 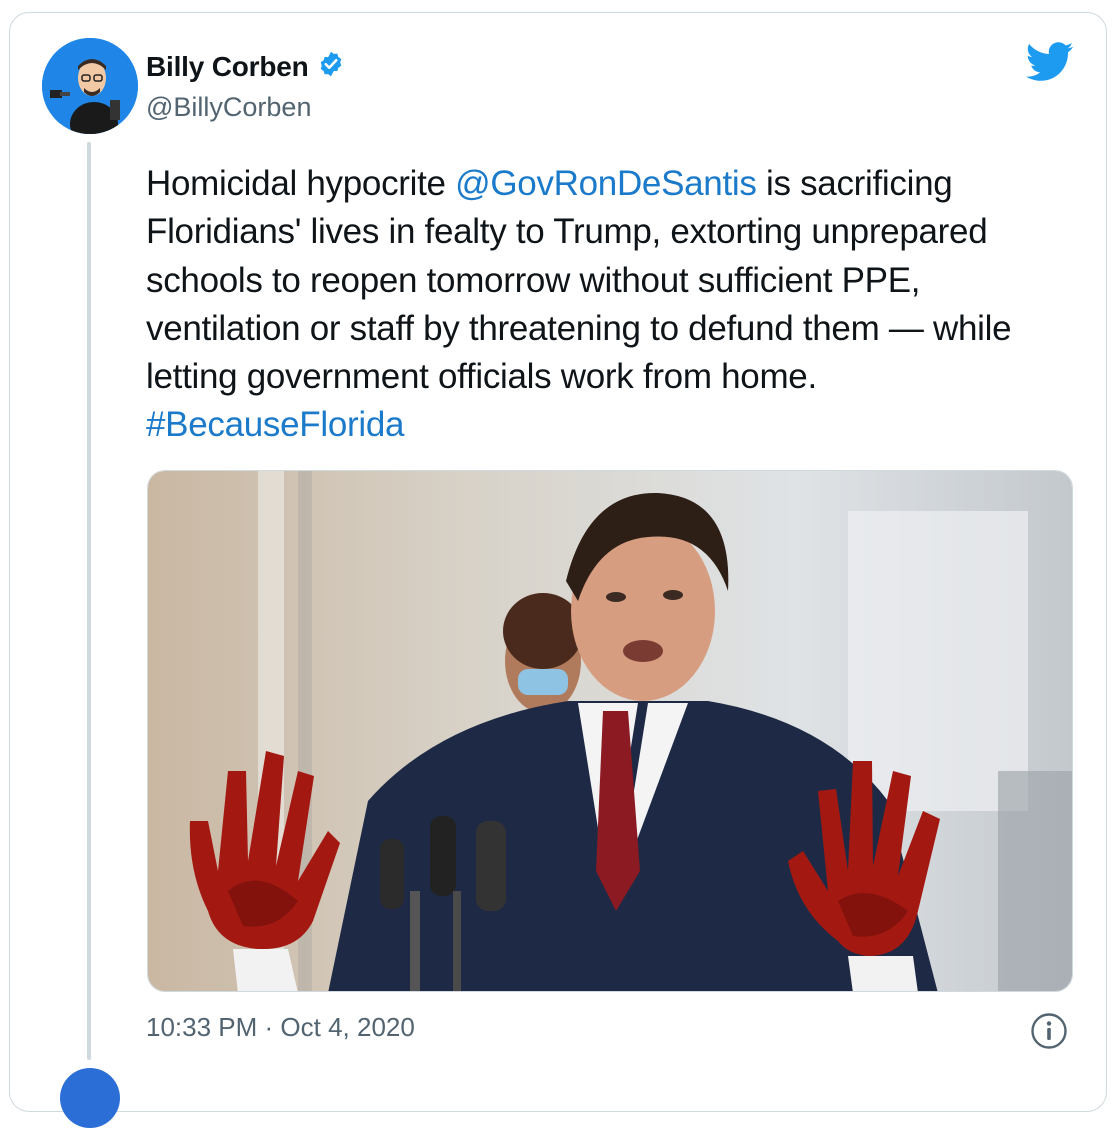 What do you see at coordinates (89, 601) in the screenshot?
I see `thread-line` at bounding box center [89, 601].